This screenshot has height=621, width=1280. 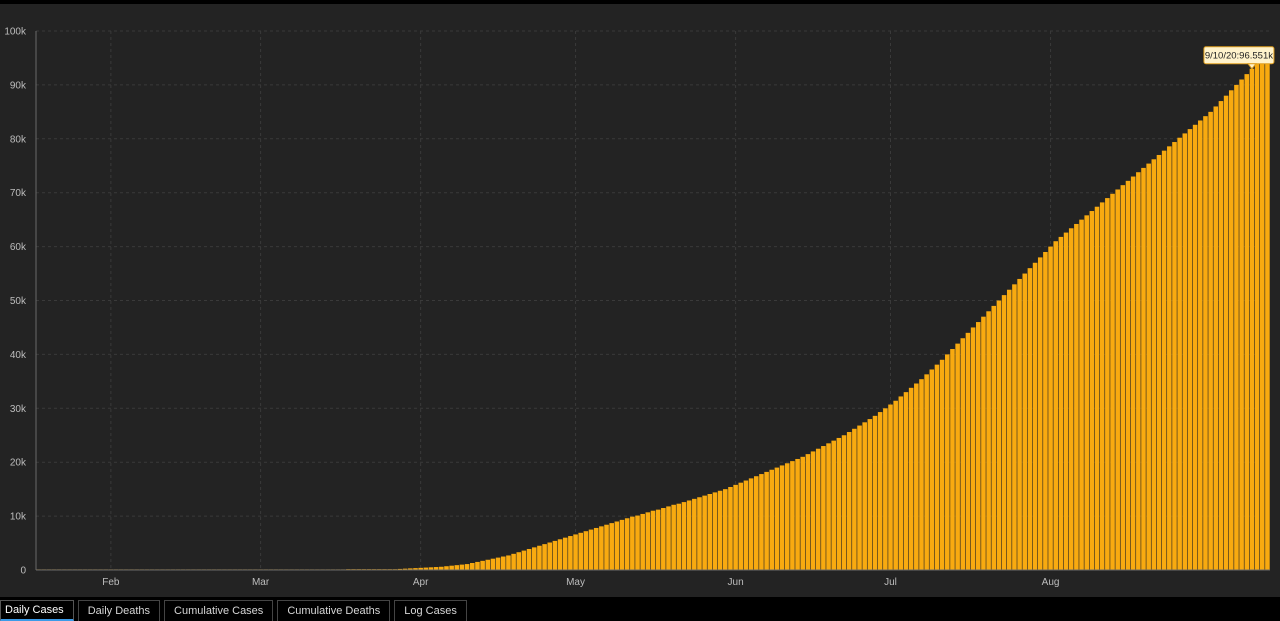 What do you see at coordinates (37, 610) in the screenshot?
I see `tab-daily-cases: Daily Cases` at bounding box center [37, 610].